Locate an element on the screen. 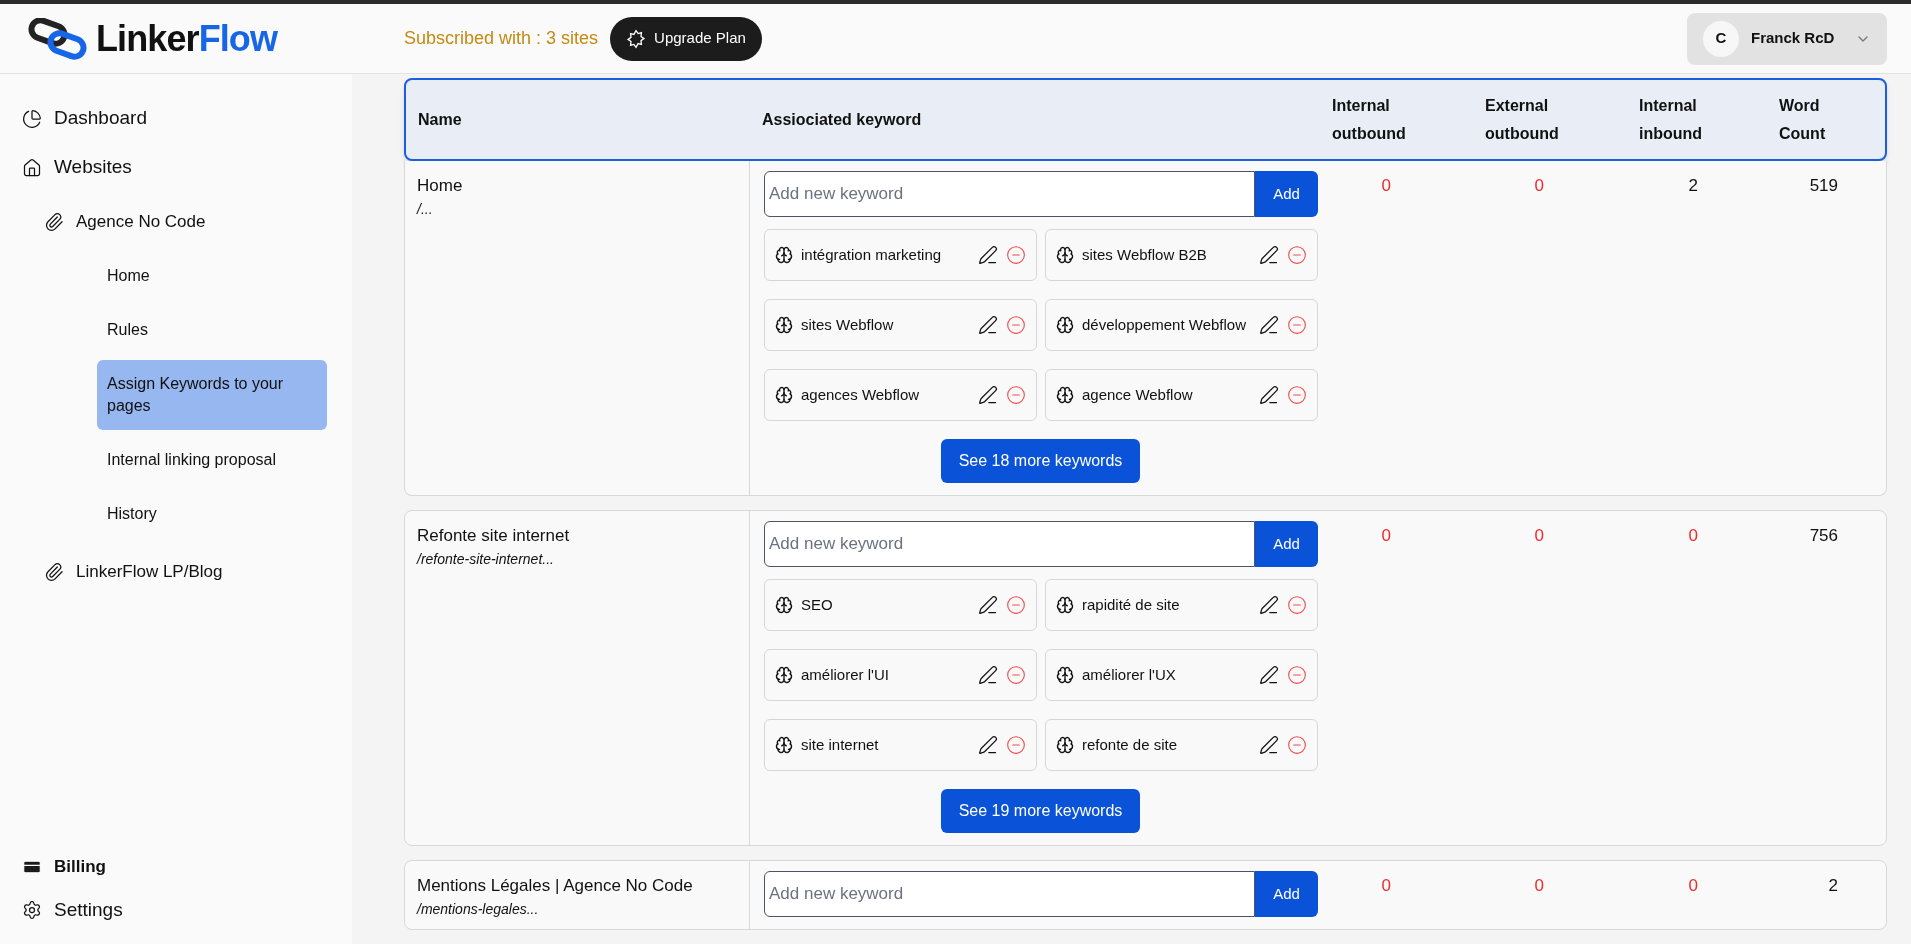 The image size is (1911, 944). logo-text: Flow is located at coordinates (238, 38).